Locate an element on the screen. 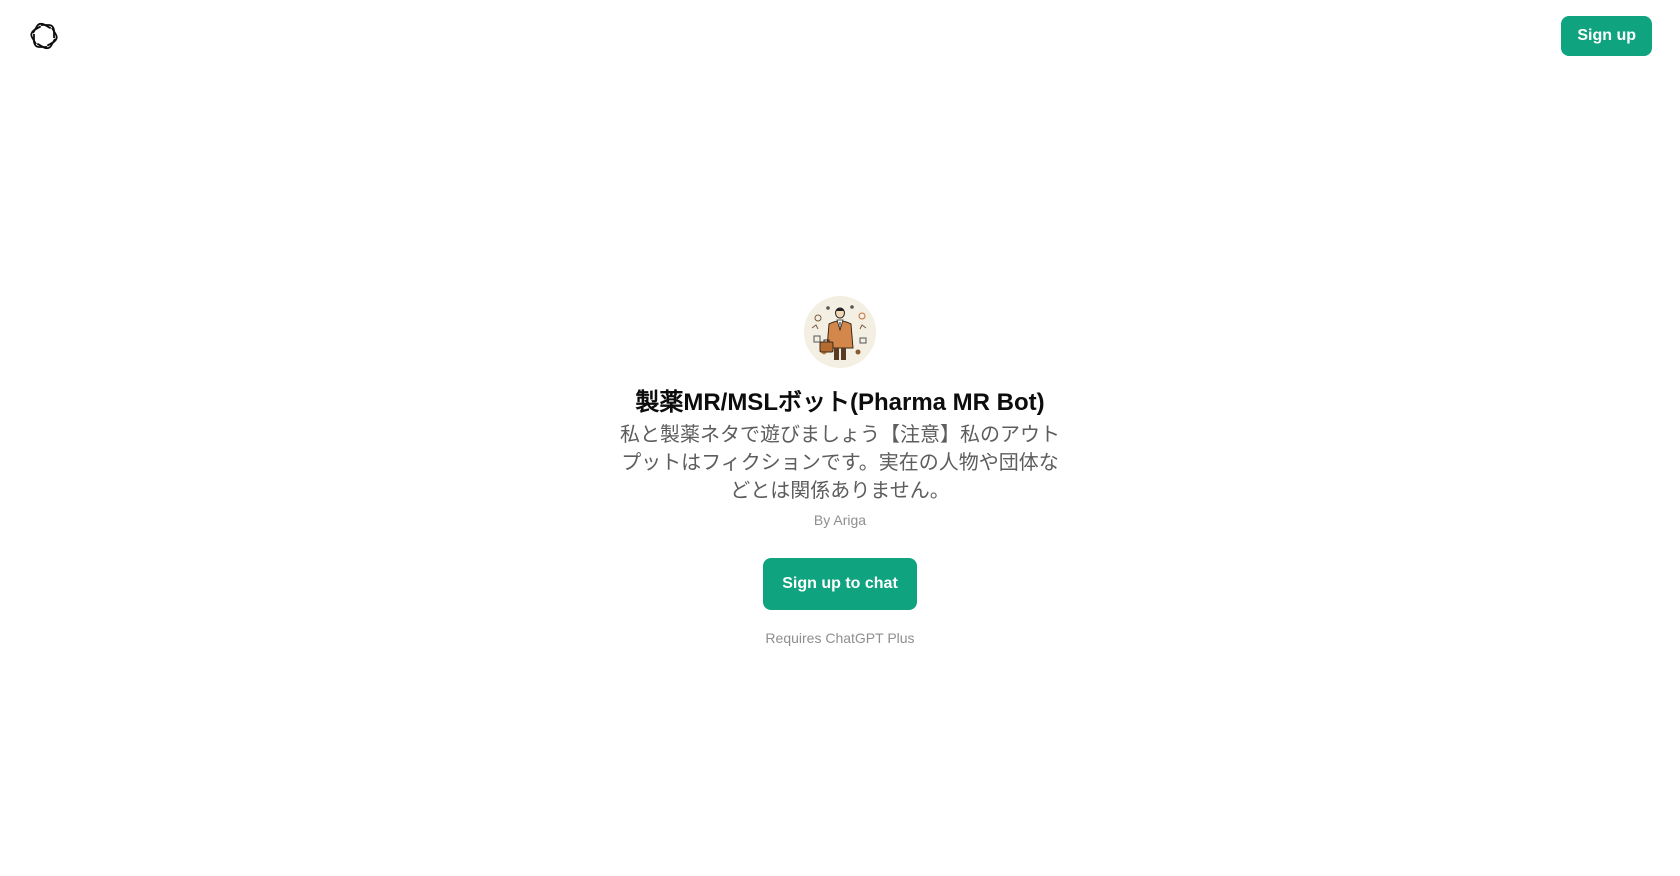 The width and height of the screenshot is (1680, 876). signup-to-chat-button: Sign up to chat is located at coordinates (840, 584).